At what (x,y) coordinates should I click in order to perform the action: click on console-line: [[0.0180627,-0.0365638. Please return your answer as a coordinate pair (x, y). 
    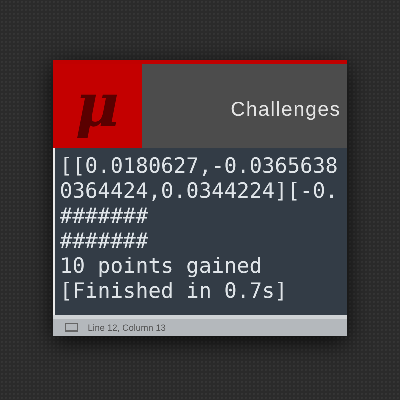
    Looking at the image, I should click on (199, 166).